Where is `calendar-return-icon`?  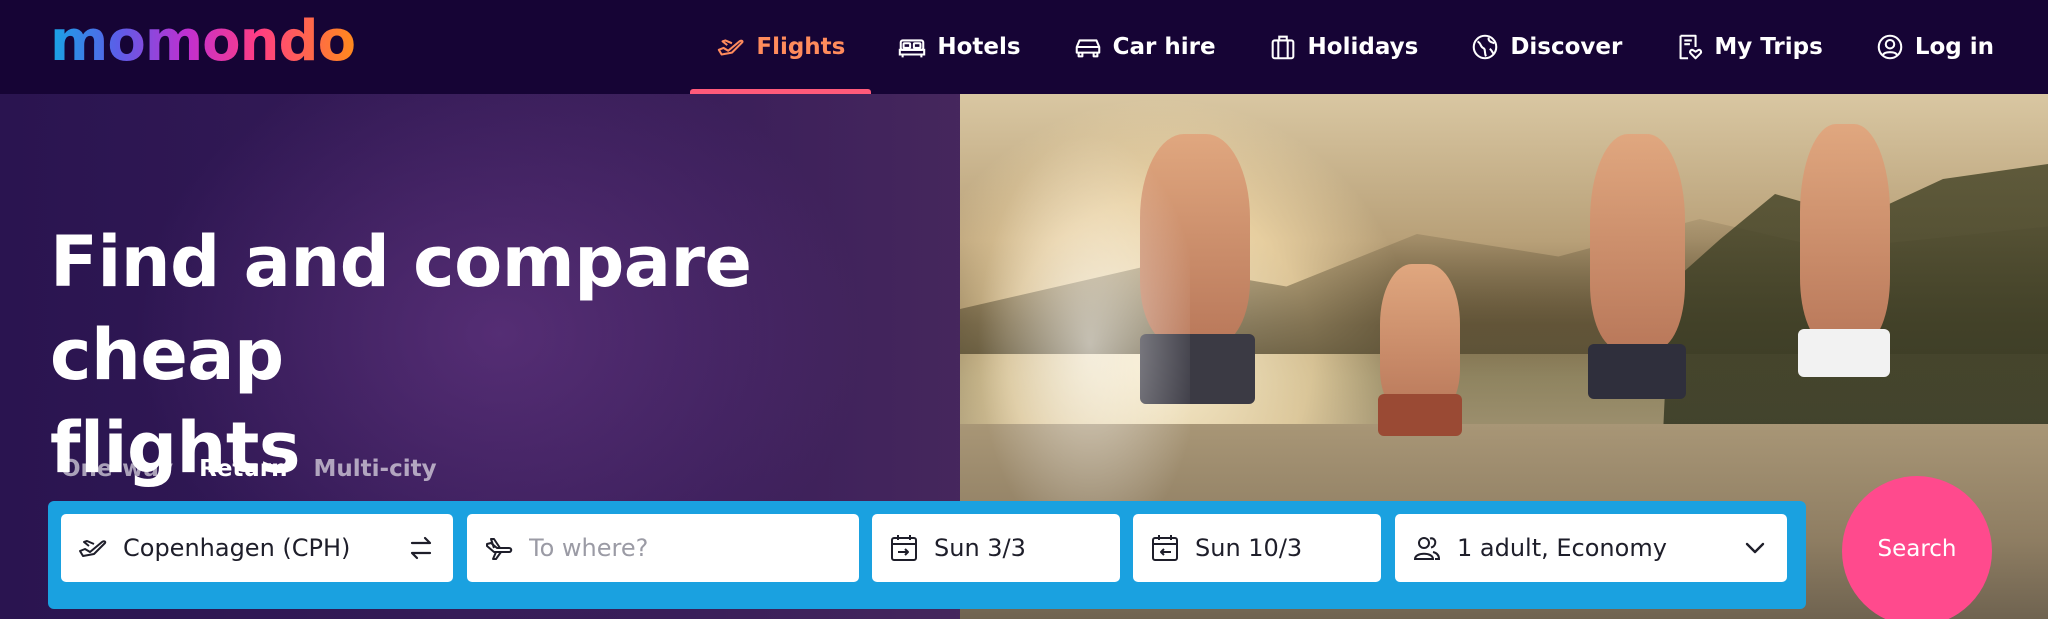
calendar-return-icon is located at coordinates (1165, 548).